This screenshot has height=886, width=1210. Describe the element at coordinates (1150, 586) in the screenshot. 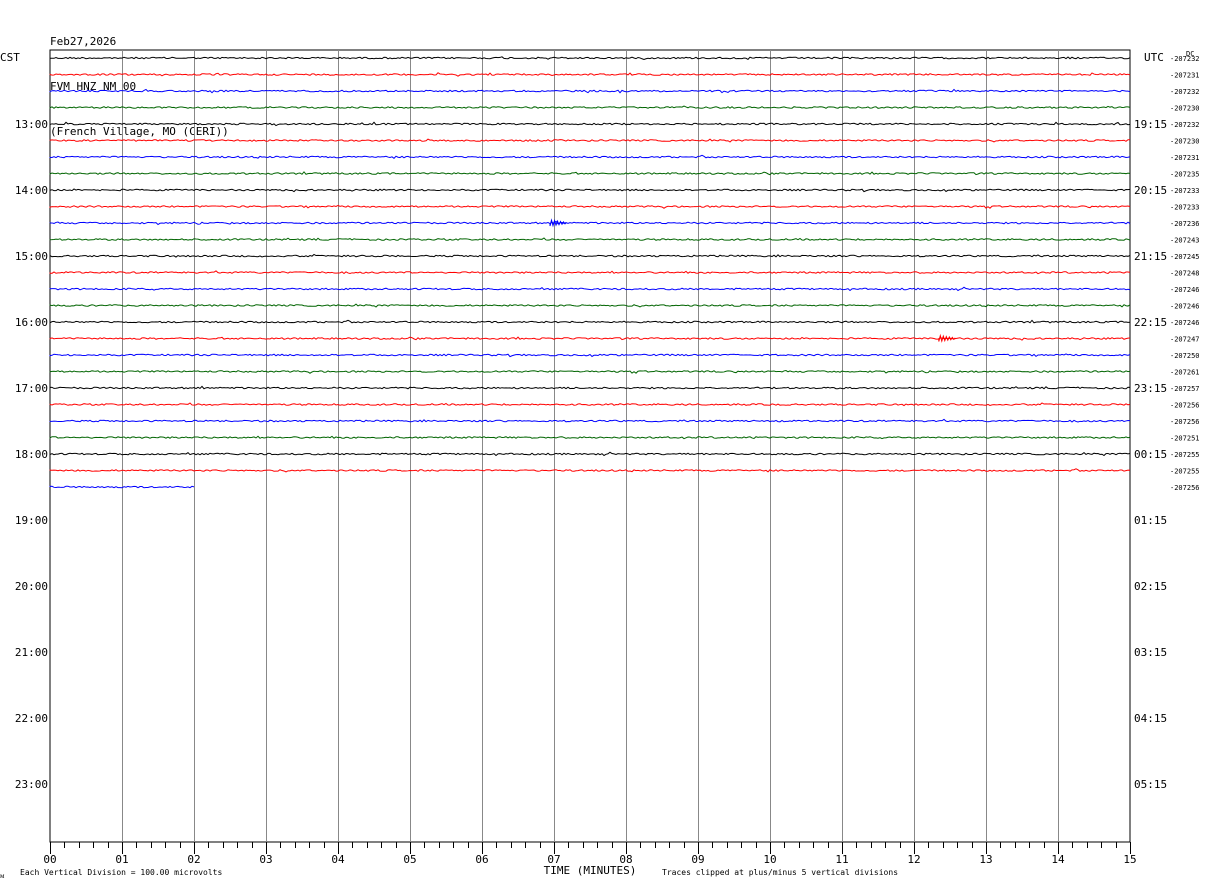

I see `utc-hour-label: 02:15` at that location.